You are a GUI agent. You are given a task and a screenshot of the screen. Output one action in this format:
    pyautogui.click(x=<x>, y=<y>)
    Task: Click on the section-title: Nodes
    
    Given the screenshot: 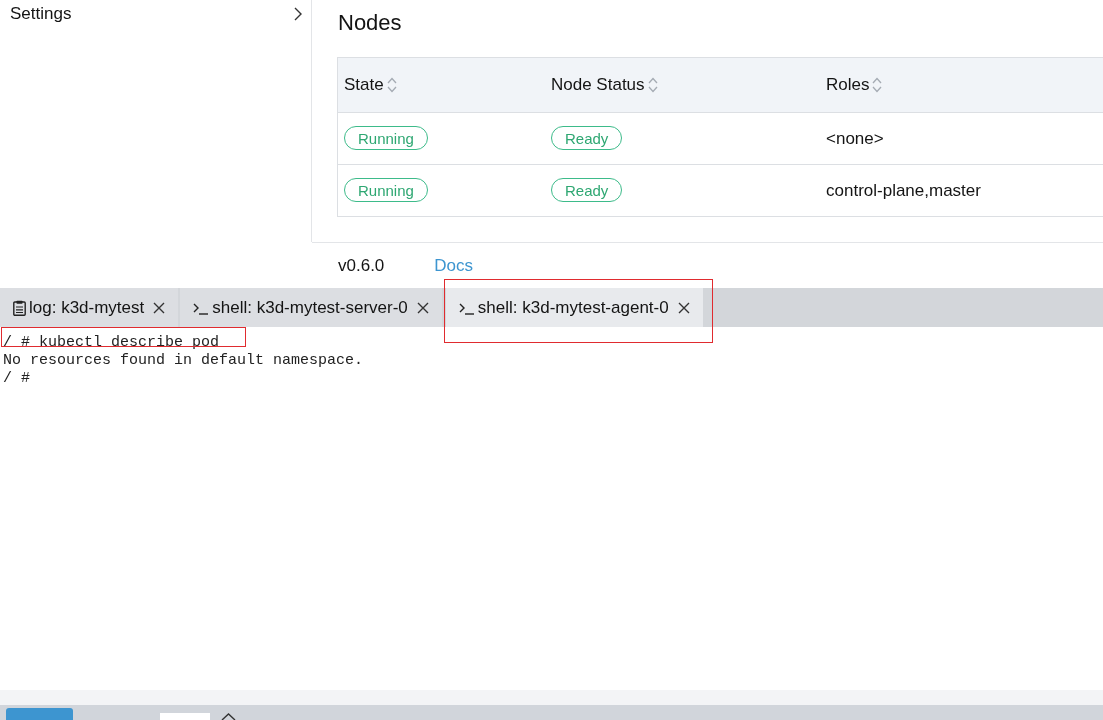 What is the action you would take?
    pyautogui.click(x=370, y=23)
    